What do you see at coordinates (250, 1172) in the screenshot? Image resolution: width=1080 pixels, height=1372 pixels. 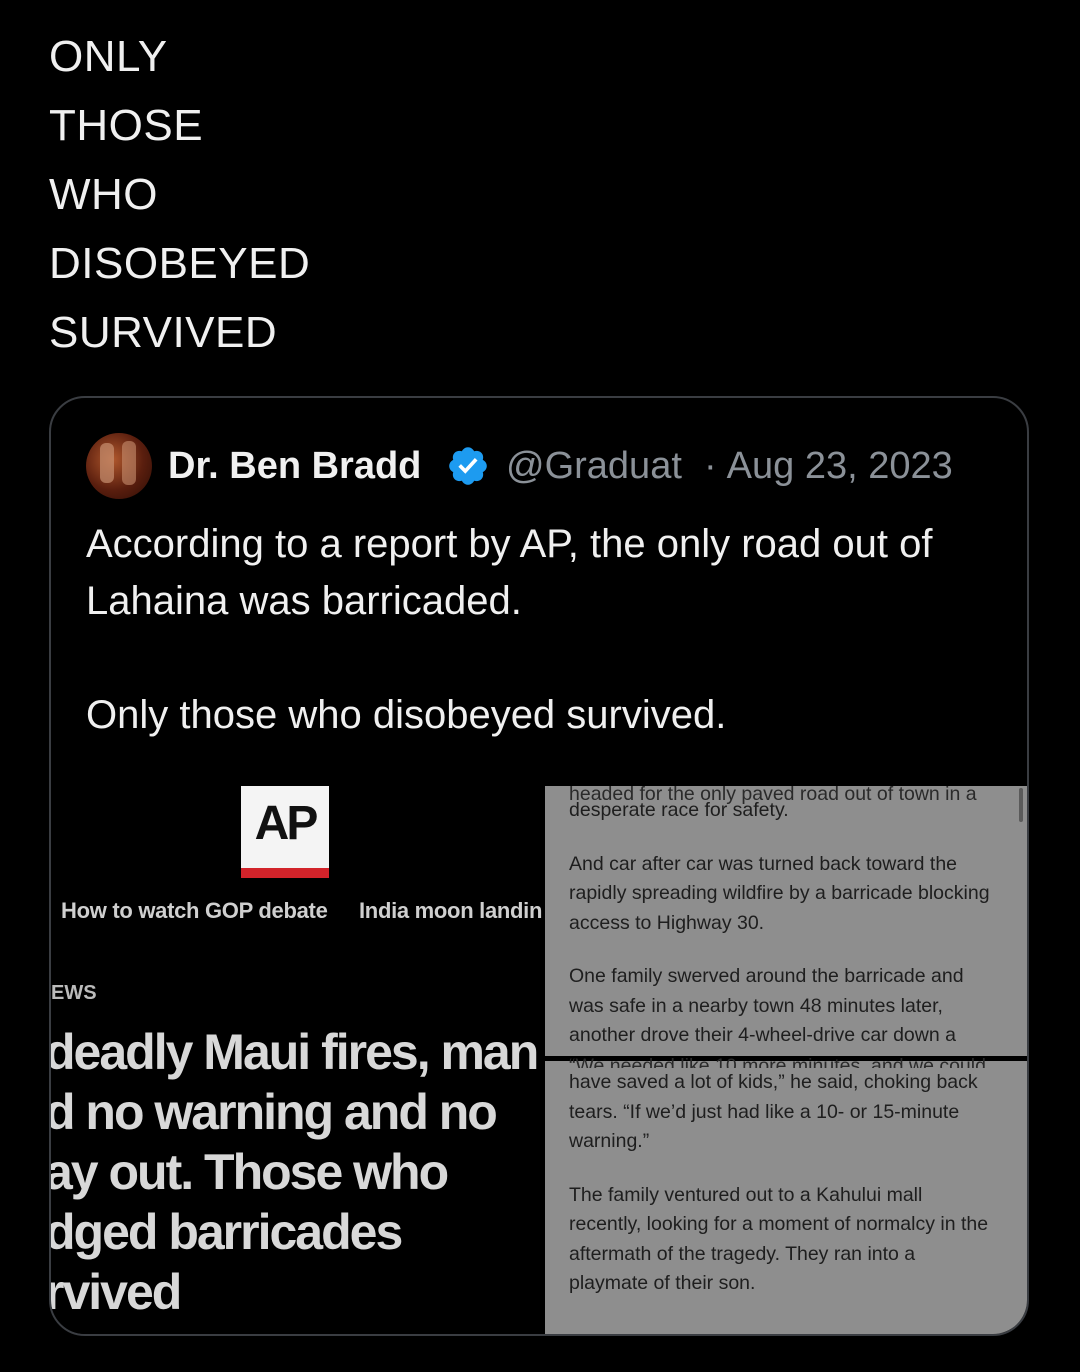 I see `headline-line: ay out. Those who` at bounding box center [250, 1172].